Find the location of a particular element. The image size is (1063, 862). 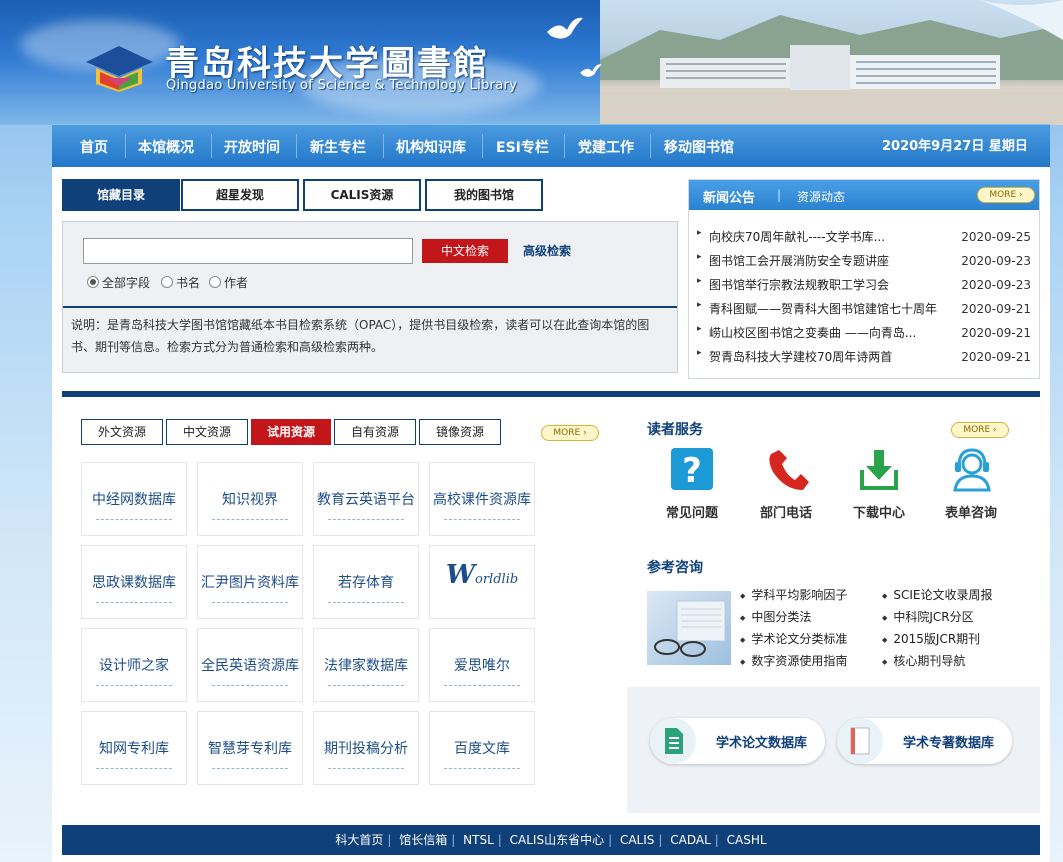

resource-name: 高校课件资源库 is located at coordinates (482, 500).